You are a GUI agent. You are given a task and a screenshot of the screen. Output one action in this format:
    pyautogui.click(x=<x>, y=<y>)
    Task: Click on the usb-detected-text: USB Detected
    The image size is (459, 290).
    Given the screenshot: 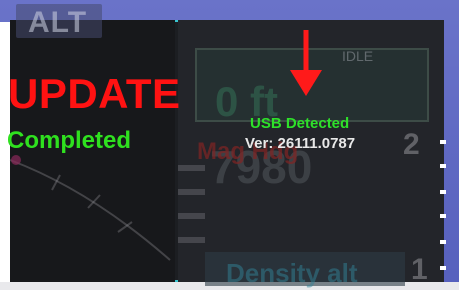 What is the action you would take?
    pyautogui.click(x=300, y=123)
    